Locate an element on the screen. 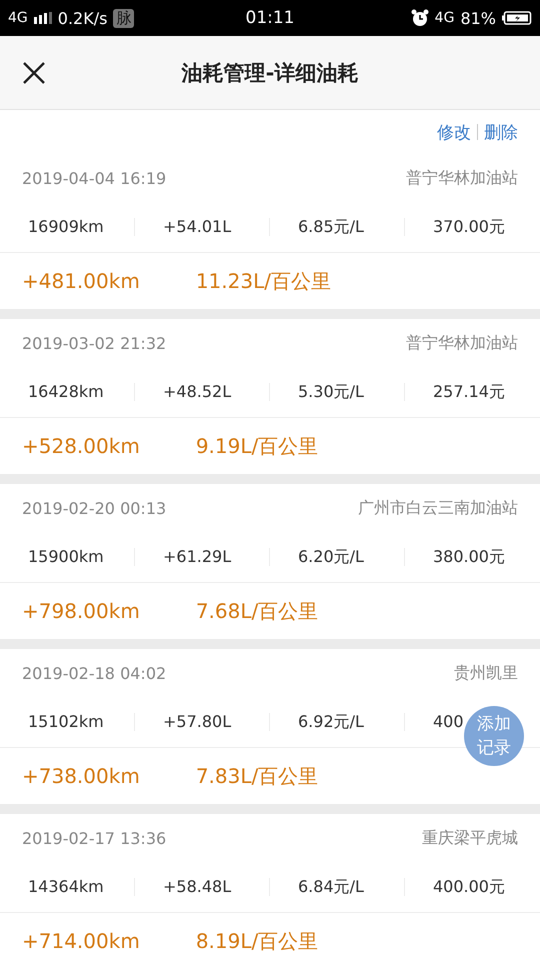 The height and width of the screenshot is (960, 540). unit-price: 6.85元/L is located at coordinates (331, 226).